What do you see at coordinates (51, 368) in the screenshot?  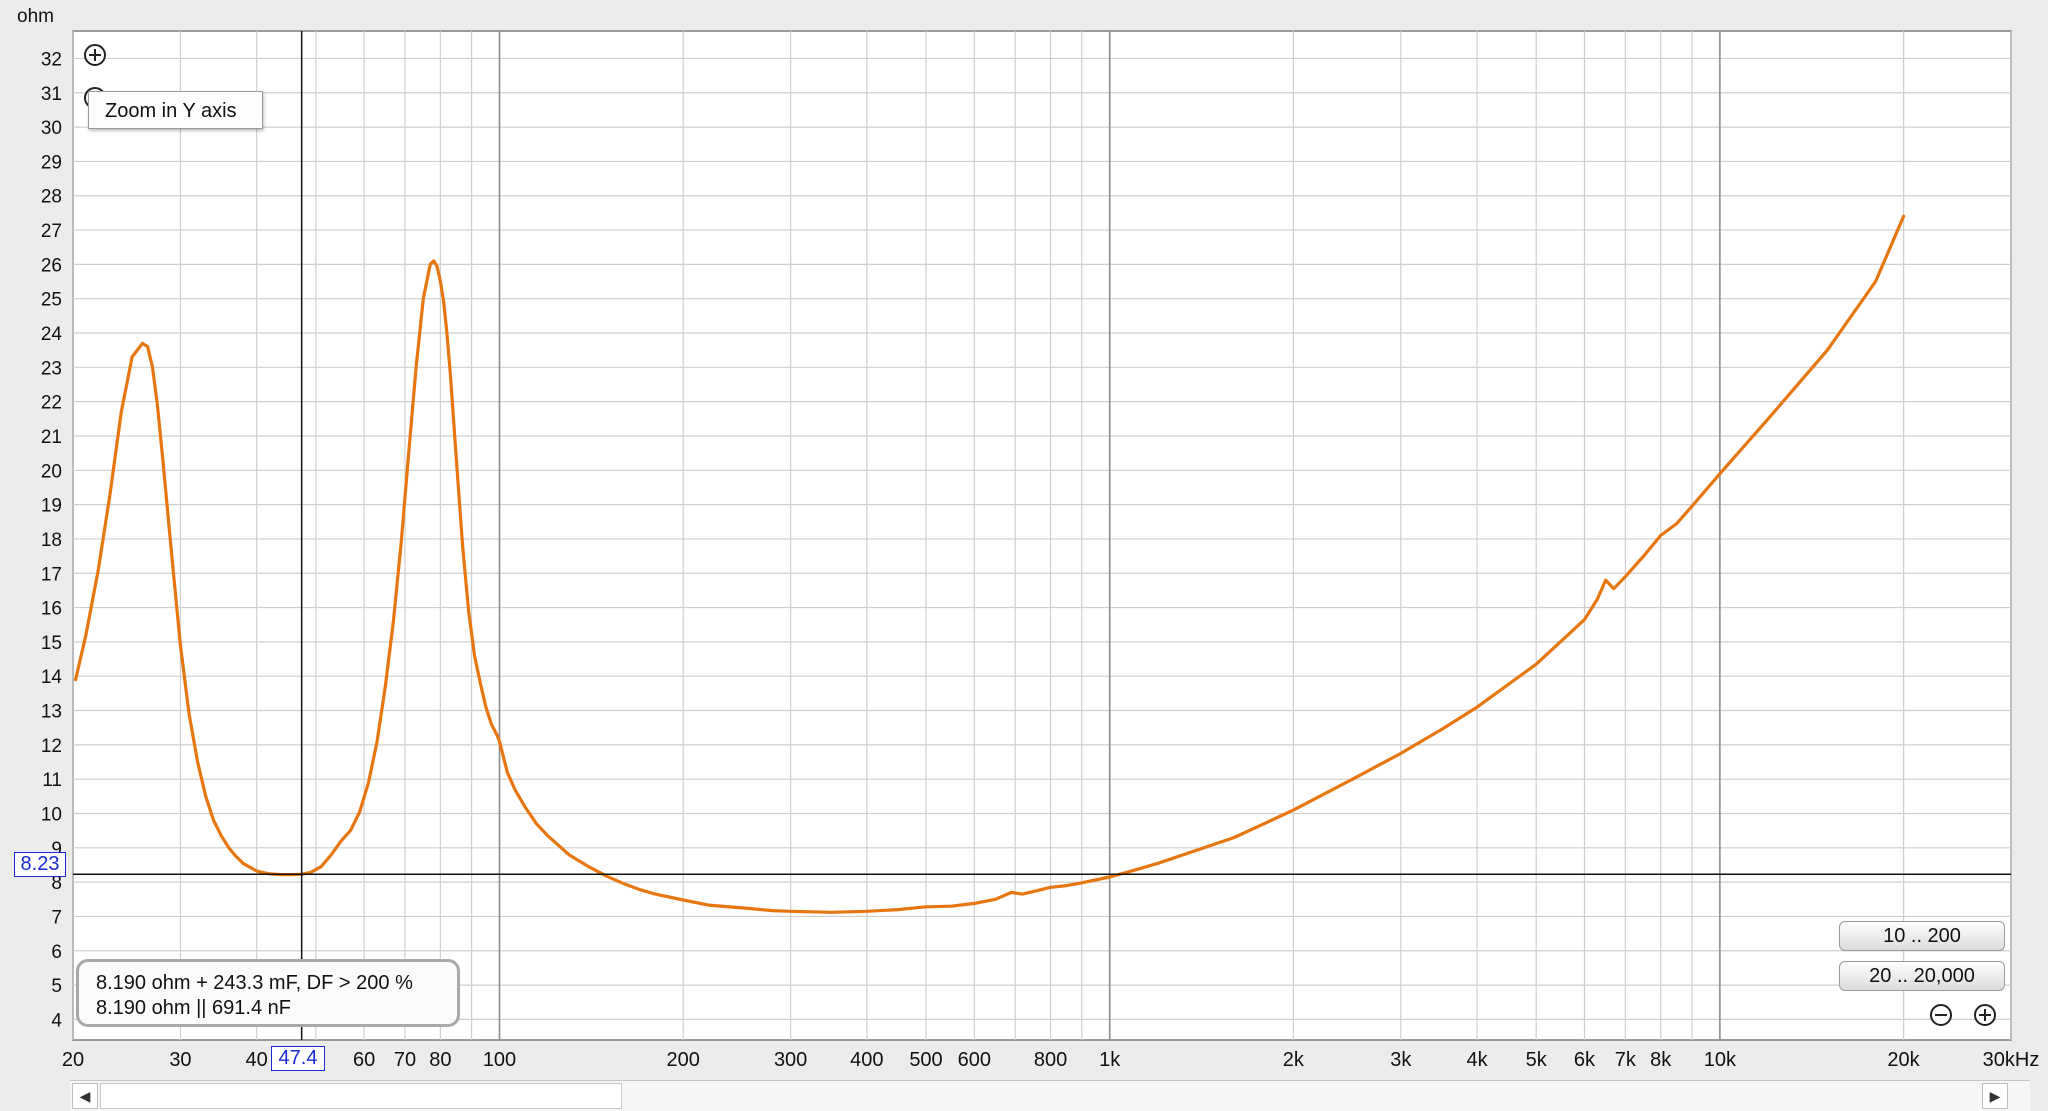 I see `y-tick-label: 23` at bounding box center [51, 368].